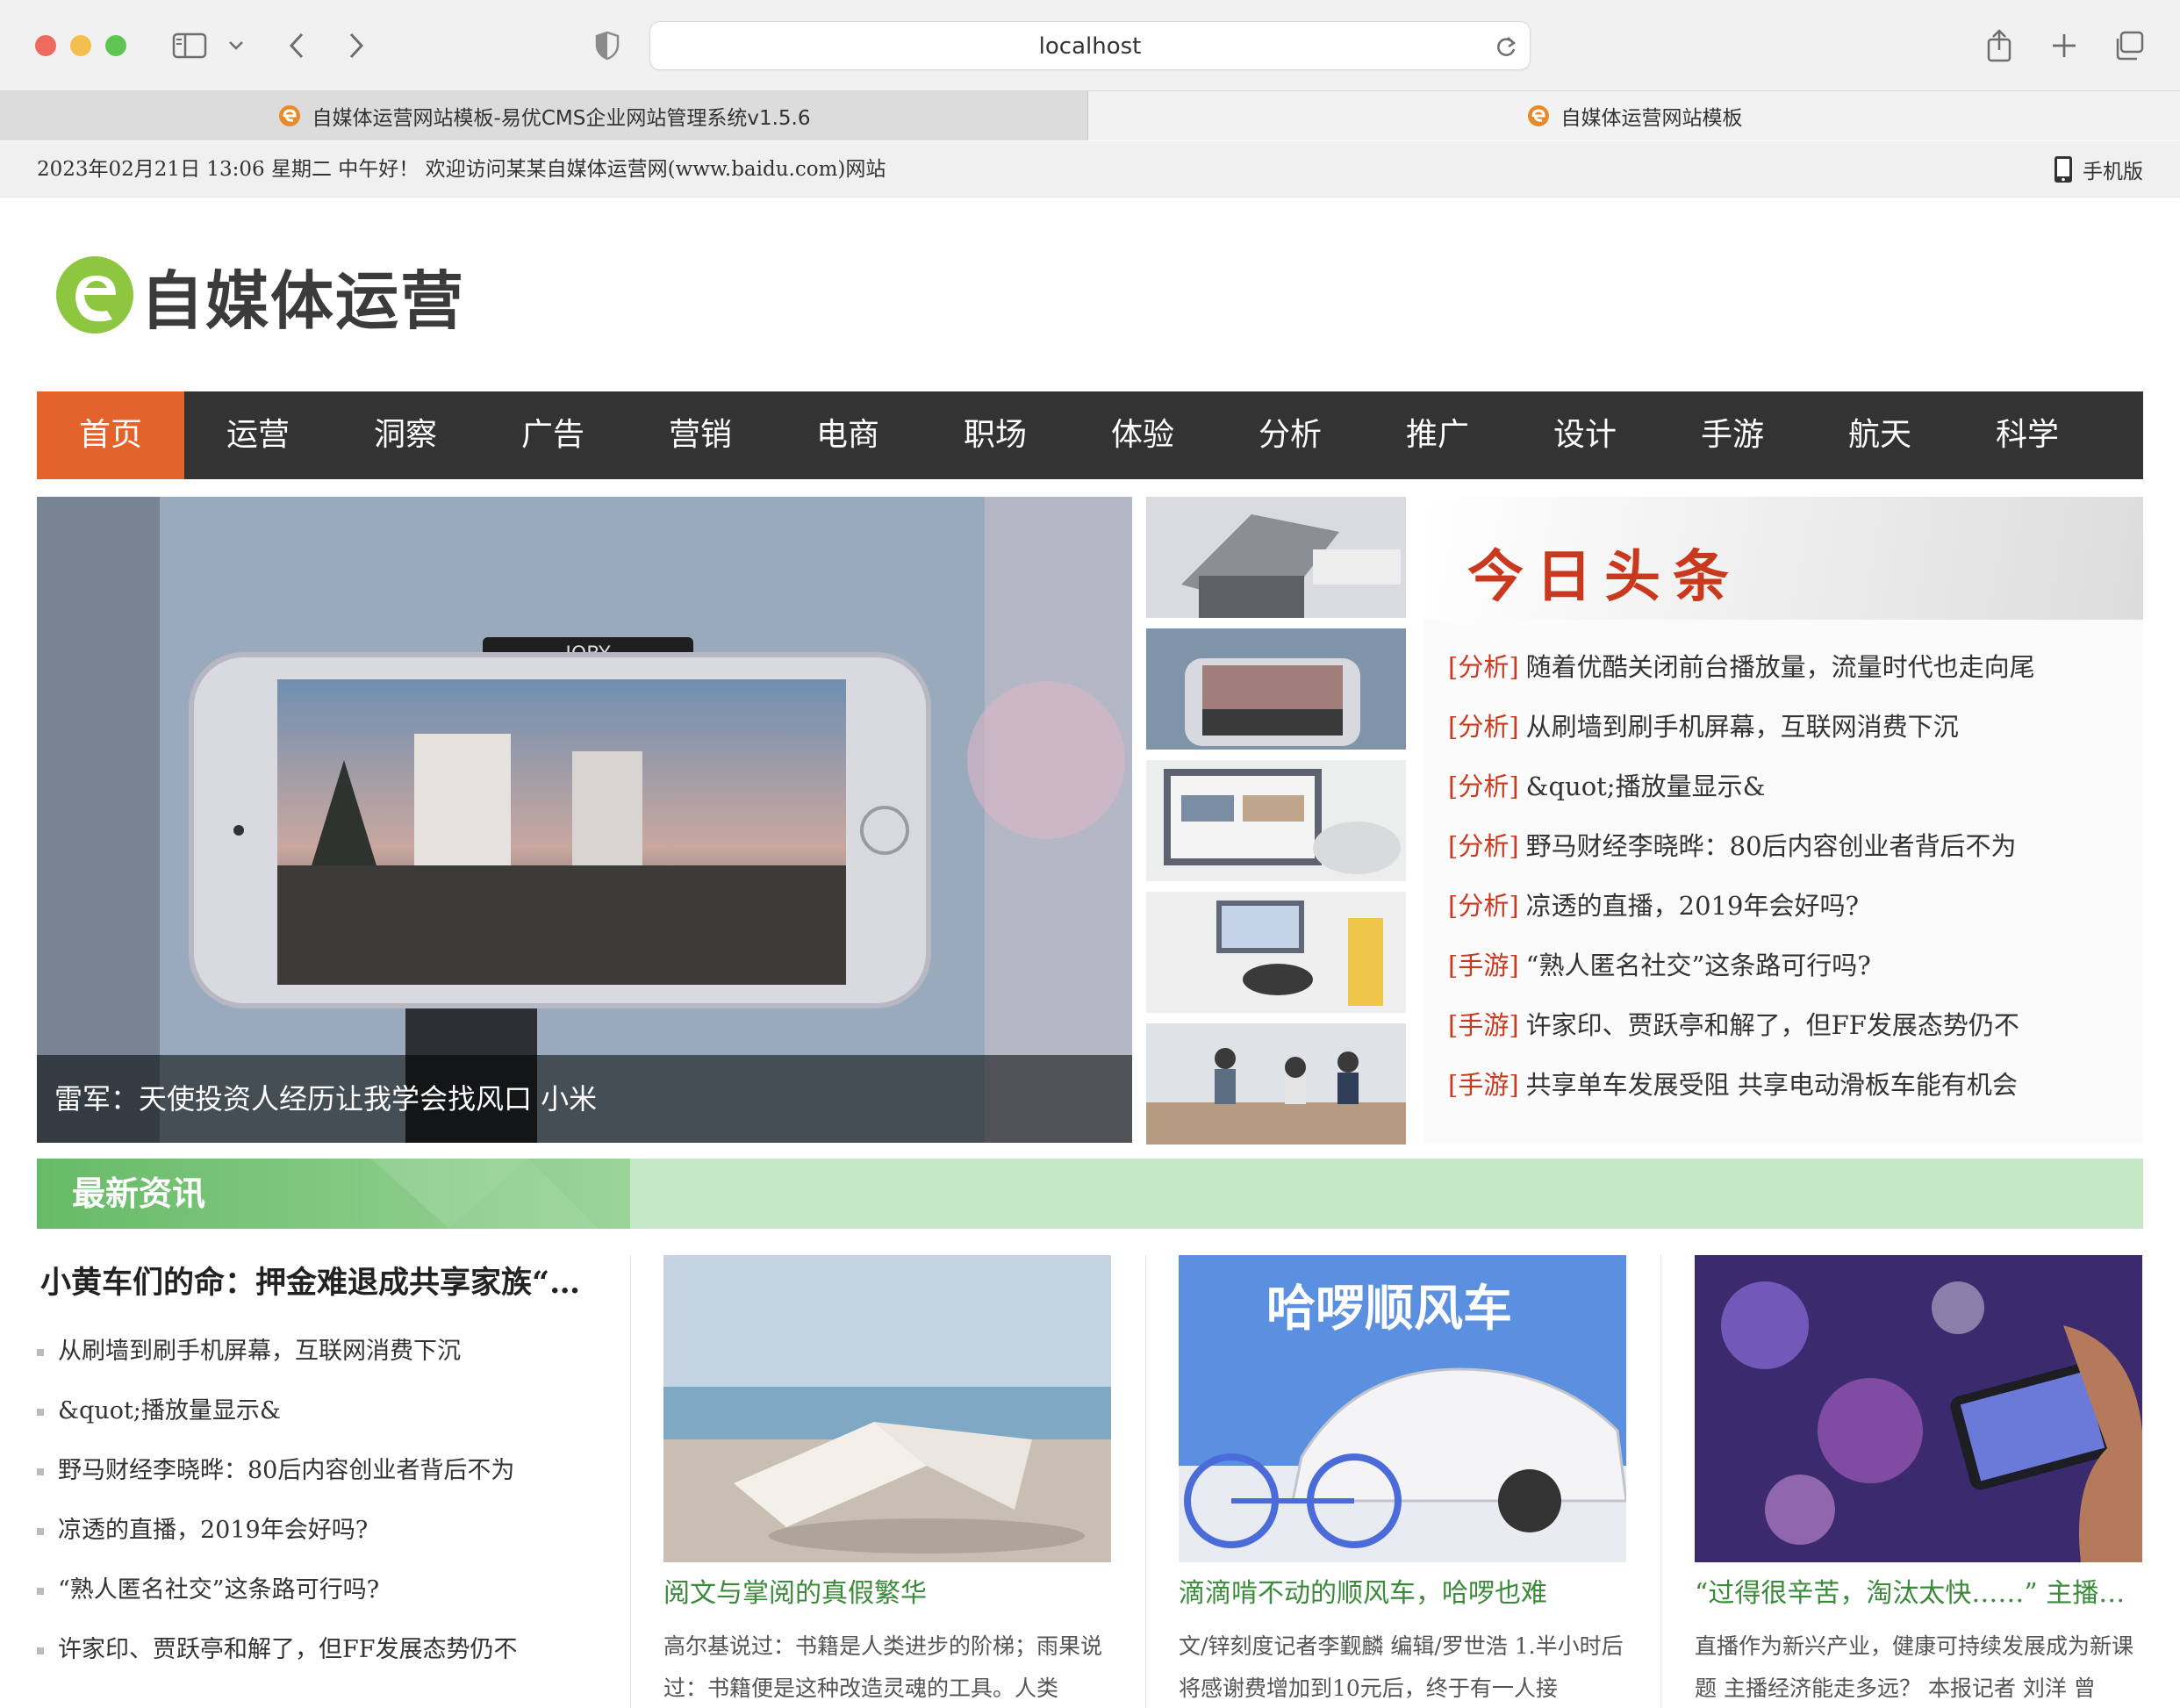 Image resolution: width=2180 pixels, height=1708 pixels. I want to click on nav-item-ecommerce: 电商, so click(848, 435).